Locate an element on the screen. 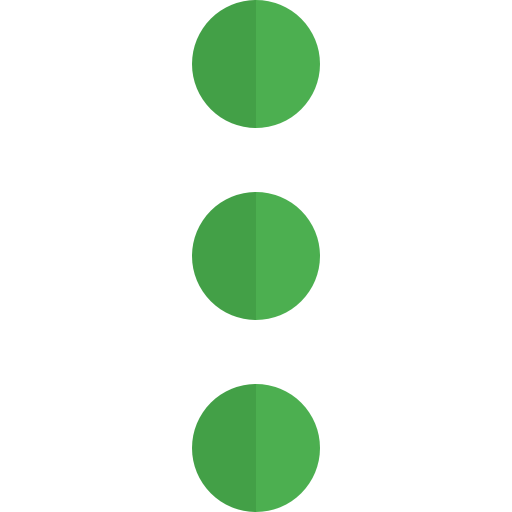 This screenshot has height=512, width=512. middle-dot is located at coordinates (256, 256).